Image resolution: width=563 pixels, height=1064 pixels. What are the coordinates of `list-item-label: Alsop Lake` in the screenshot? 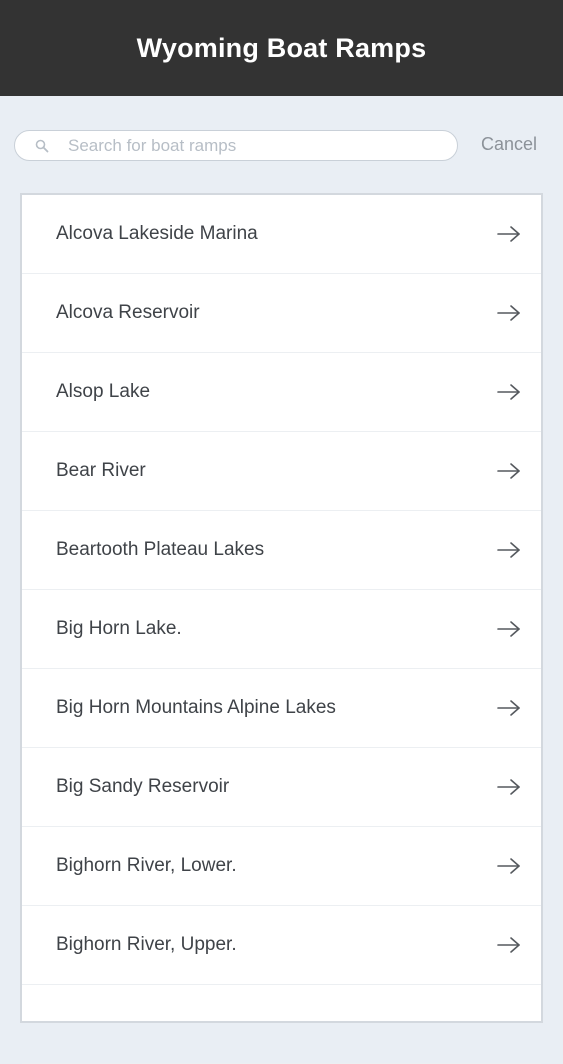 It's located at (103, 391).